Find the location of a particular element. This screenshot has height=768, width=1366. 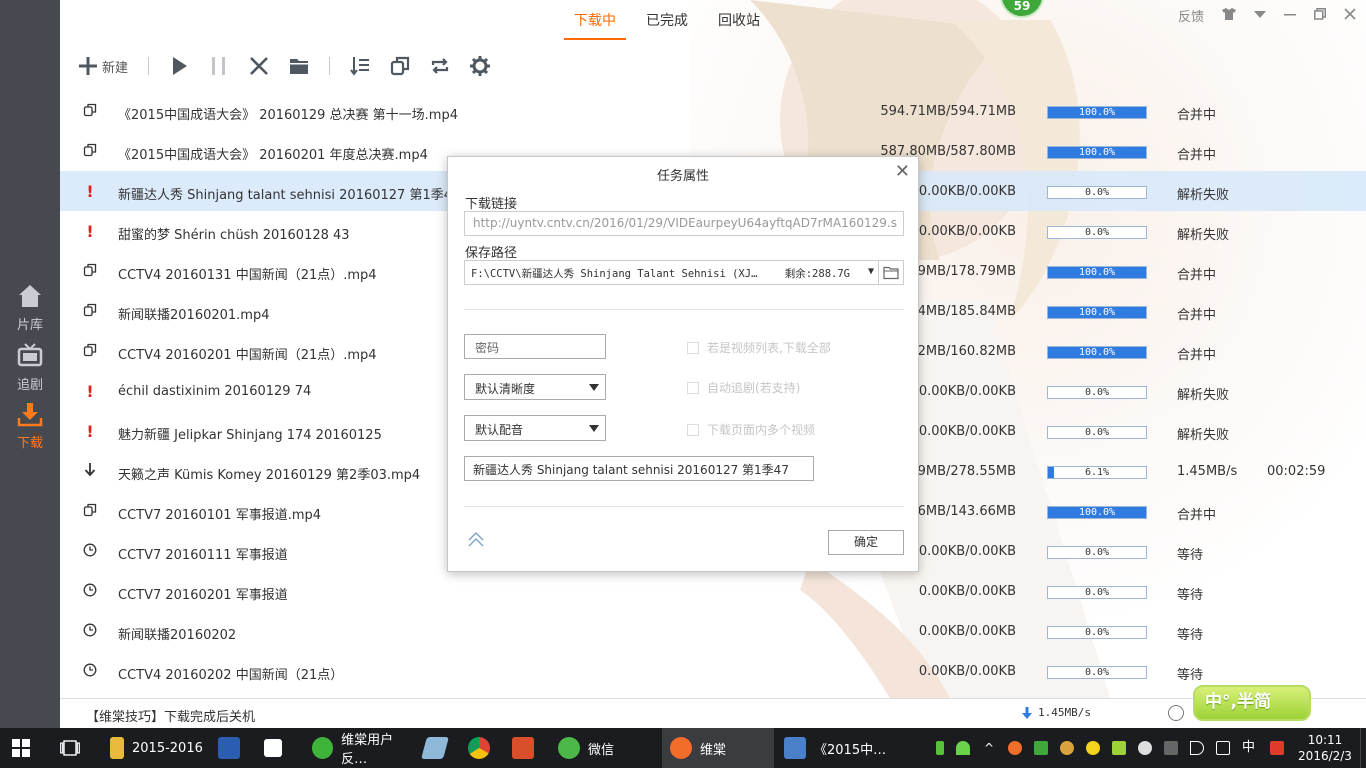

download-arrow-icon is located at coordinates (90, 472).